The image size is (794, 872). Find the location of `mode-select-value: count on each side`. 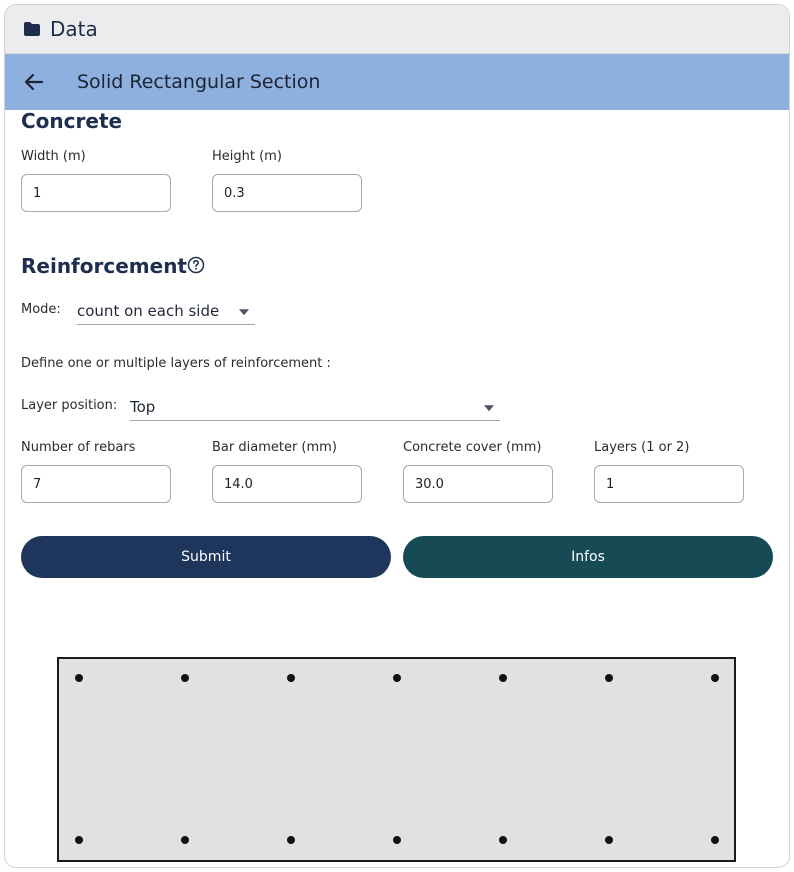

mode-select-value: count on each side is located at coordinates (148, 310).